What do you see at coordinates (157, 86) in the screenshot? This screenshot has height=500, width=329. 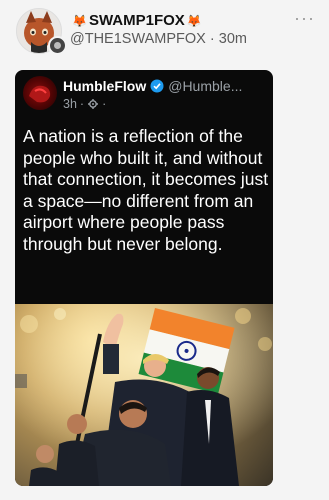 I see `verified-badge-icon` at bounding box center [157, 86].